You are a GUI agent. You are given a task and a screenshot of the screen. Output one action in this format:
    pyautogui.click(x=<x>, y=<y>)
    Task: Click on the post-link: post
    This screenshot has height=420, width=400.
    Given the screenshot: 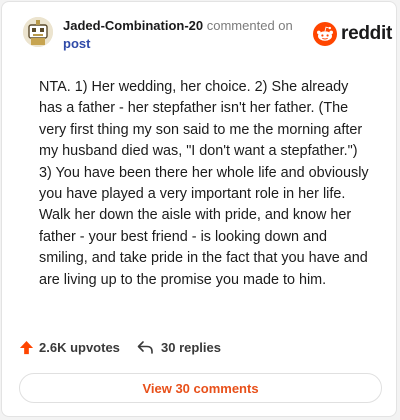 What is the action you would take?
    pyautogui.click(x=76, y=44)
    